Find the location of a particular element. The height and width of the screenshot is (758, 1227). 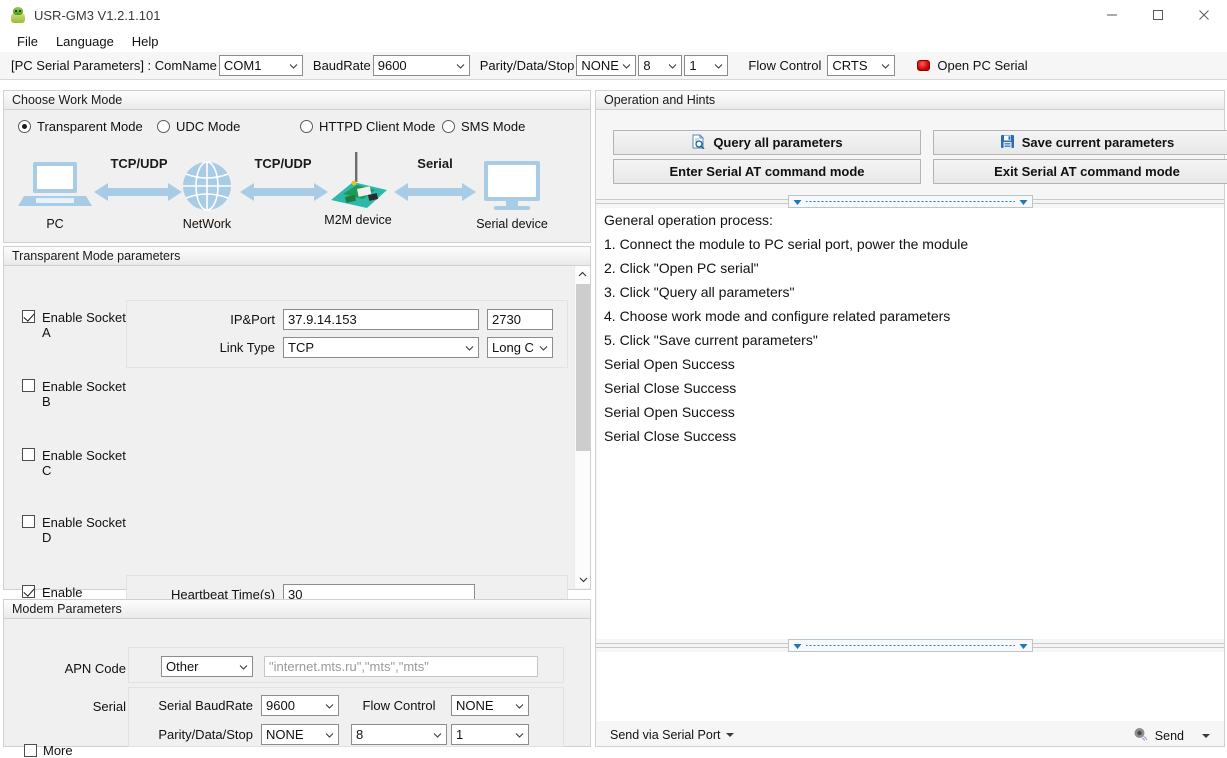

enter-serial-at-command-mode-button: Enter Serial AT command mode is located at coordinates (767, 171).